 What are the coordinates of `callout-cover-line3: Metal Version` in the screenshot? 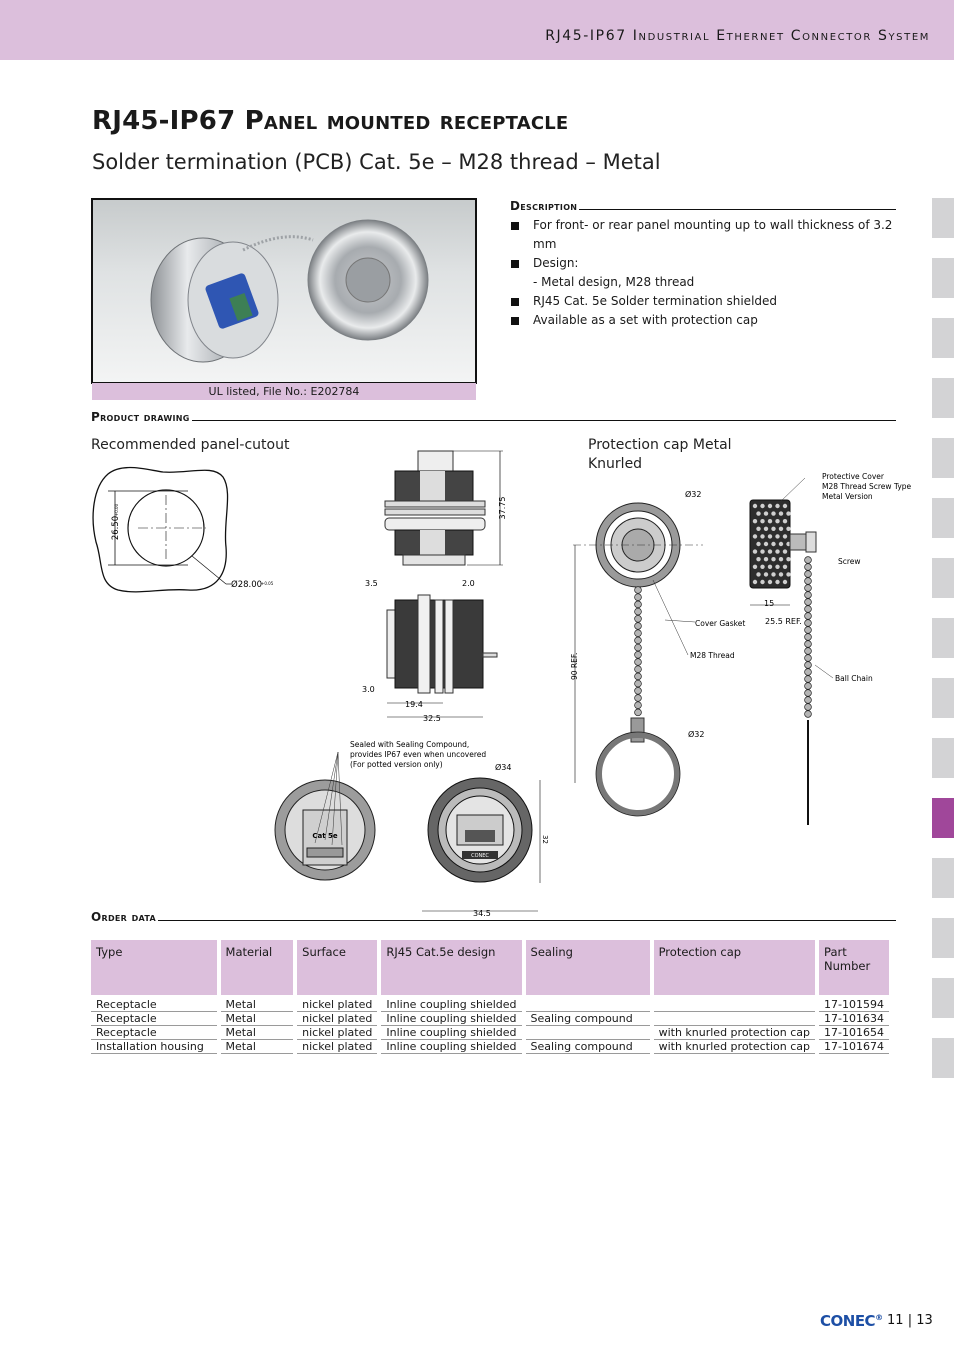 It's located at (847, 496).